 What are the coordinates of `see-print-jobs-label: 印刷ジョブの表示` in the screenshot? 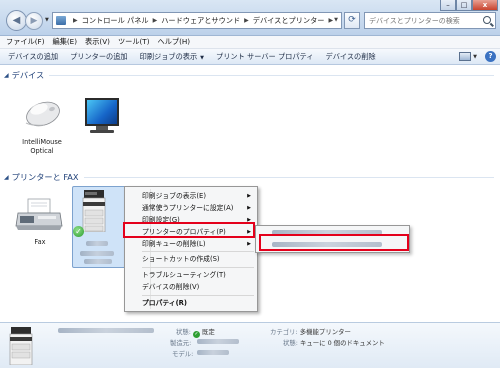 It's located at (168, 56).